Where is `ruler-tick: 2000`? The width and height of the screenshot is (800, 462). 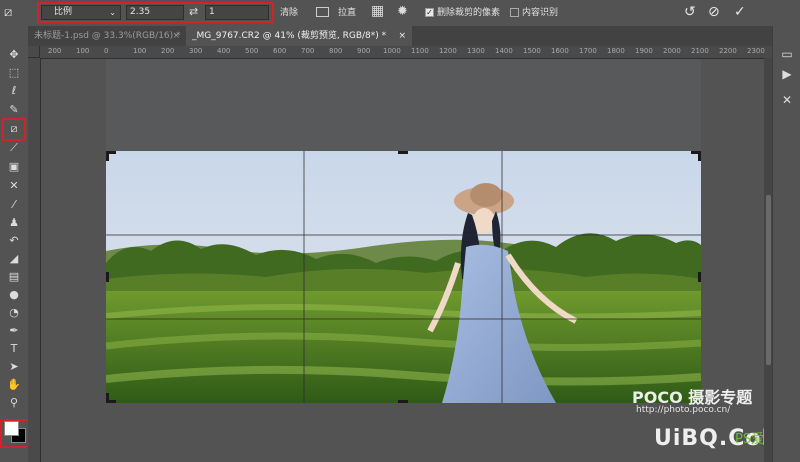
ruler-tick: 2000 is located at coordinates (672, 51).